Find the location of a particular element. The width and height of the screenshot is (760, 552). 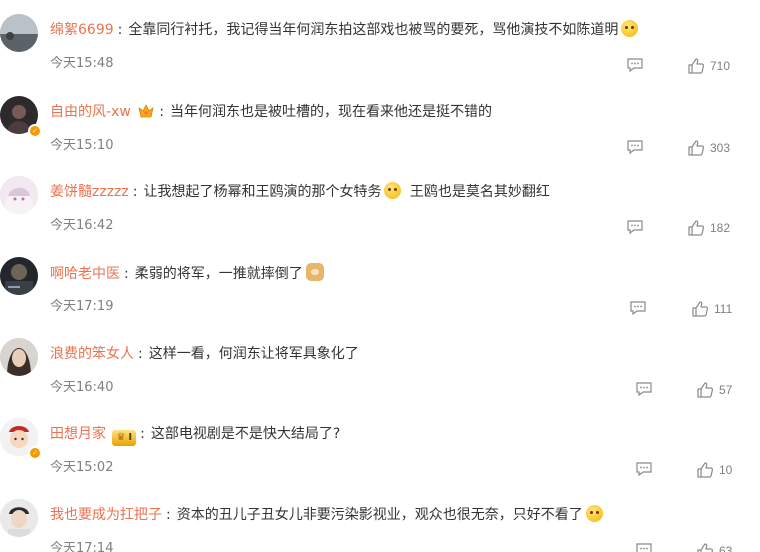

comment-content: 田想月家 ♛ I: 这部电视剧是不是快大结局了? is located at coordinates (195, 435).